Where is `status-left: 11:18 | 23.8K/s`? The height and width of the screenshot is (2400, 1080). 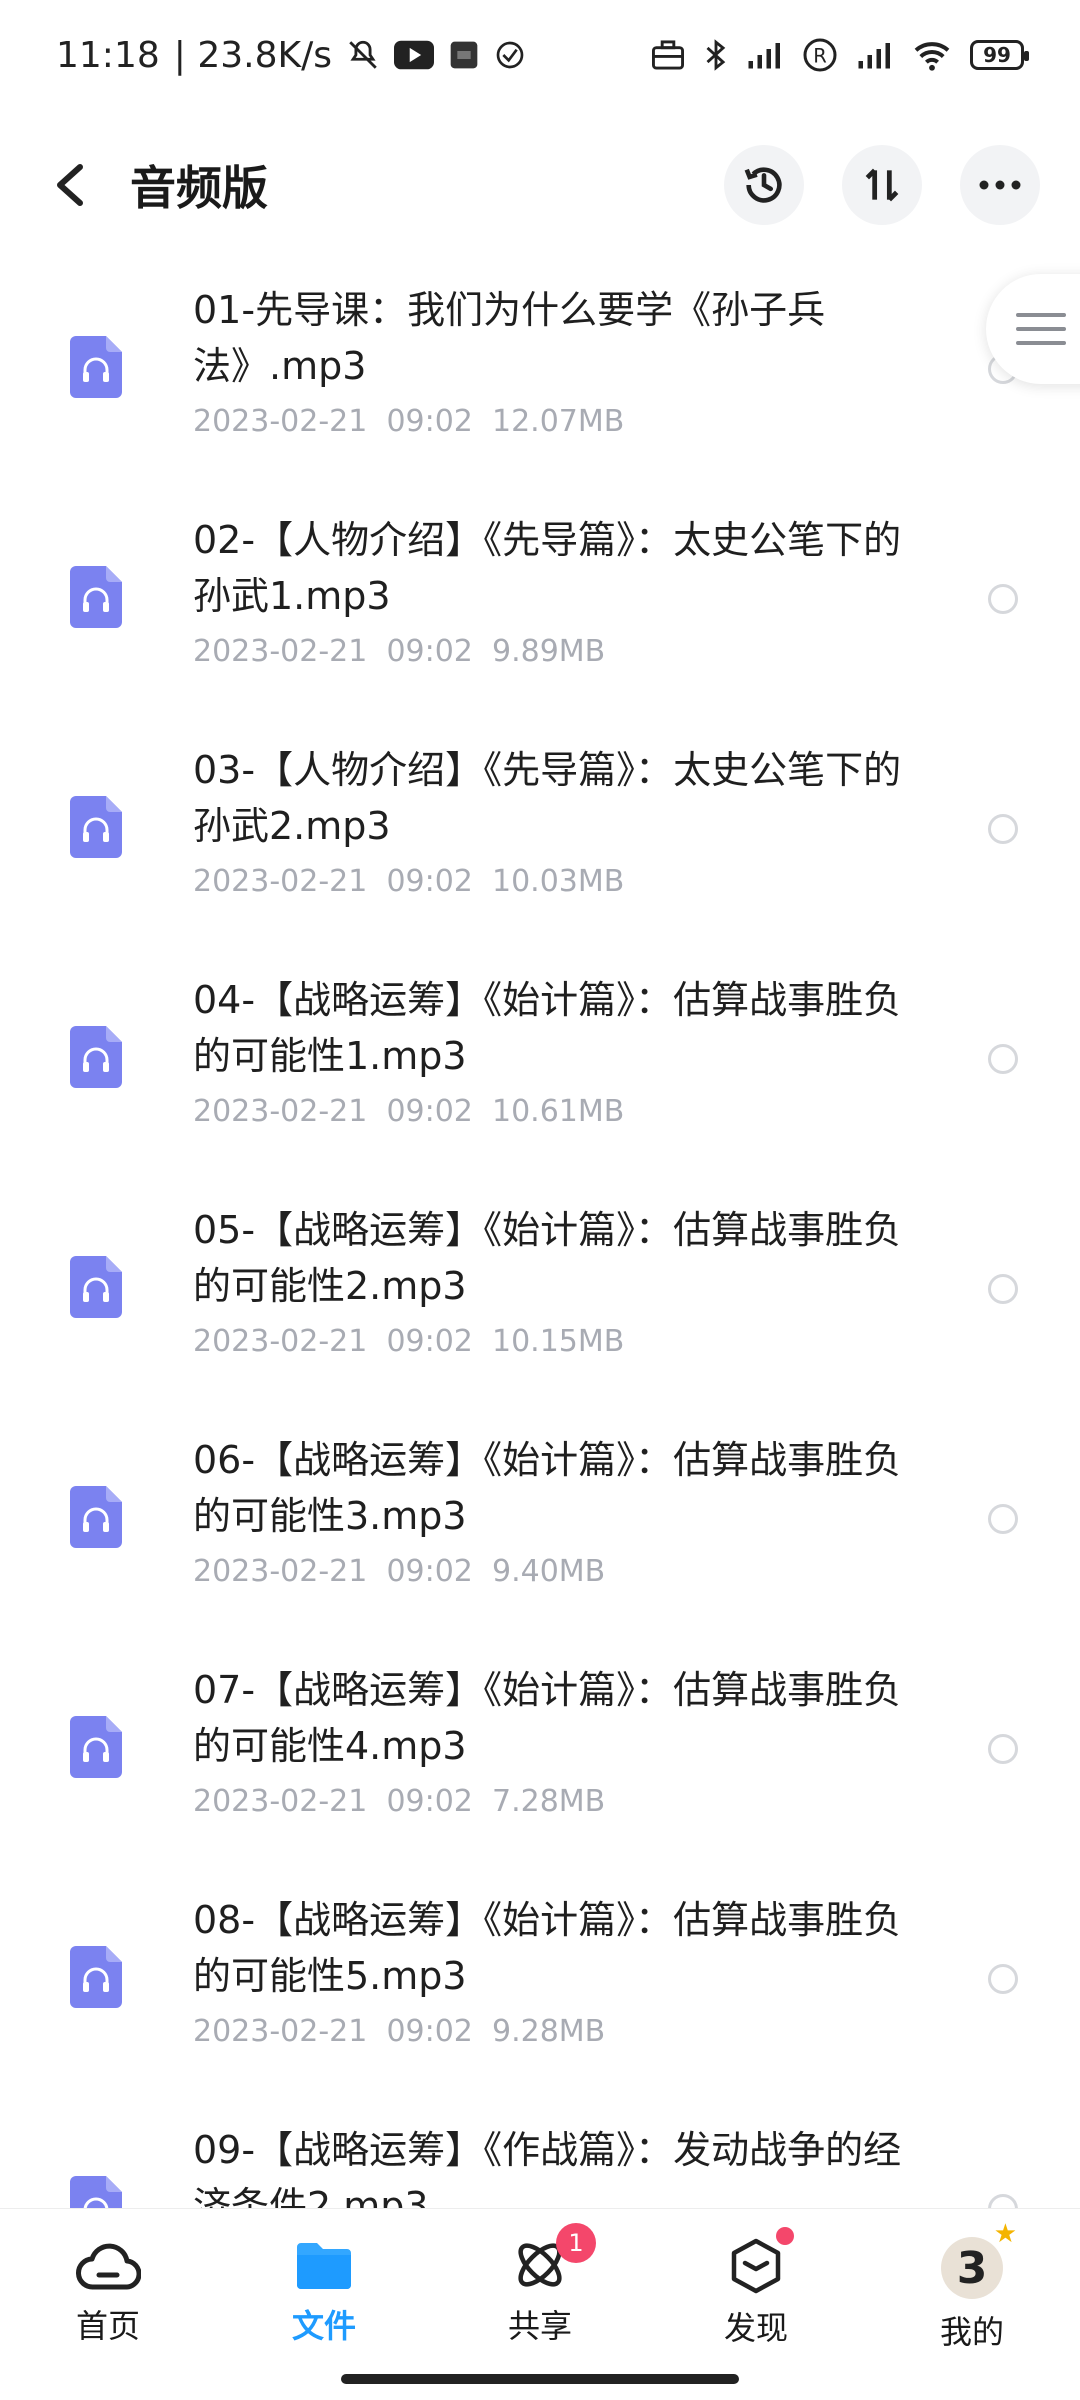
status-left: 11:18 | 23.8K/s is located at coordinates (291, 55).